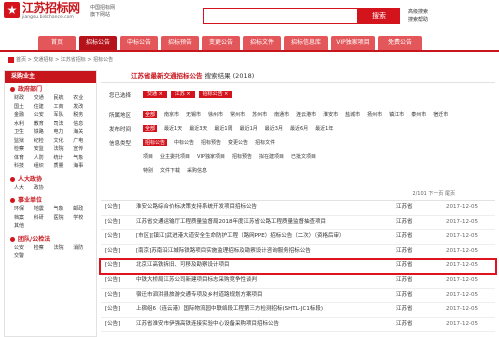 The height and width of the screenshot is (337, 499). What do you see at coordinates (221, 43) in the screenshot?
I see `nav-tab: 变更公告` at bounding box center [221, 43].